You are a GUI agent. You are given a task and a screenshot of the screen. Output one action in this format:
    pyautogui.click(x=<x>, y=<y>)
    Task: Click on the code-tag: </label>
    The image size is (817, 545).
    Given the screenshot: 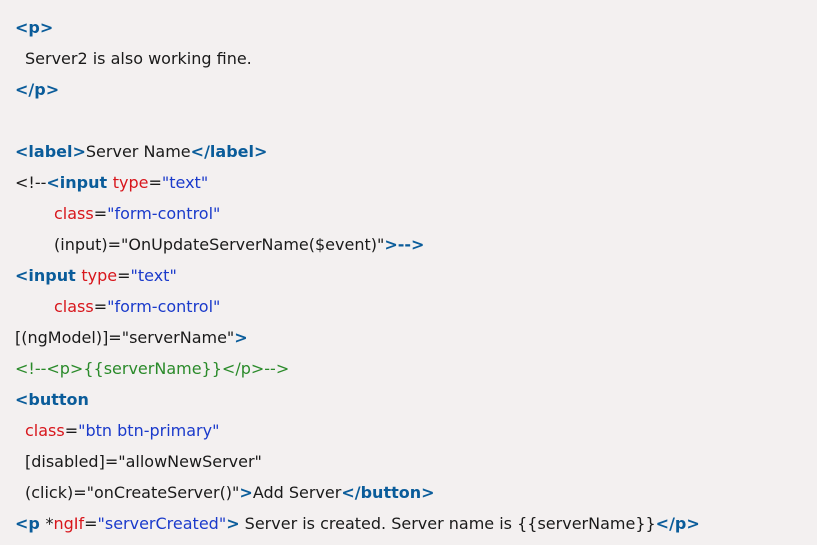 What is the action you would take?
    pyautogui.click(x=229, y=151)
    